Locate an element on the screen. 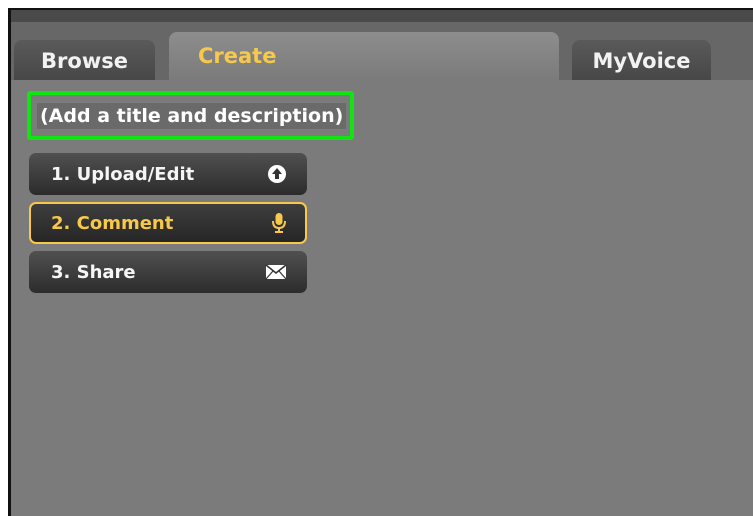 The image size is (753, 516). title-description-field: (Add a title and description) is located at coordinates (190, 115).